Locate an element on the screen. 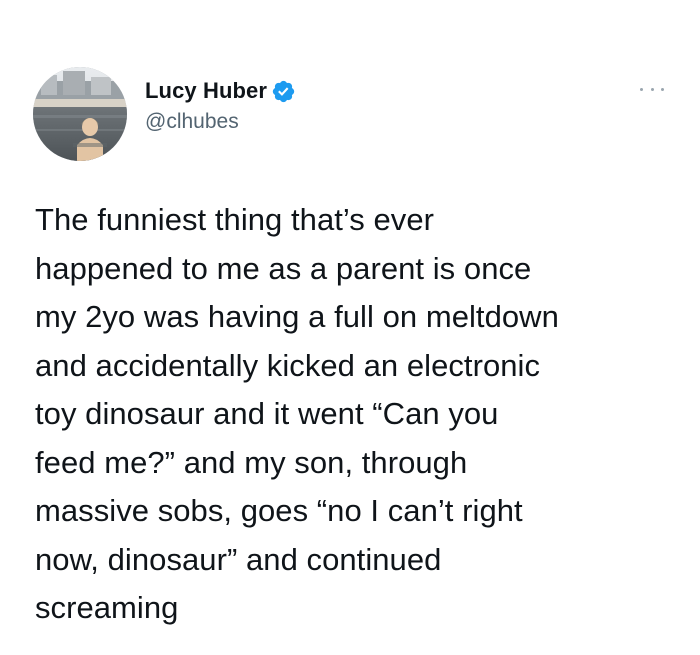  name-row: Lucy Huber is located at coordinates (220, 91).